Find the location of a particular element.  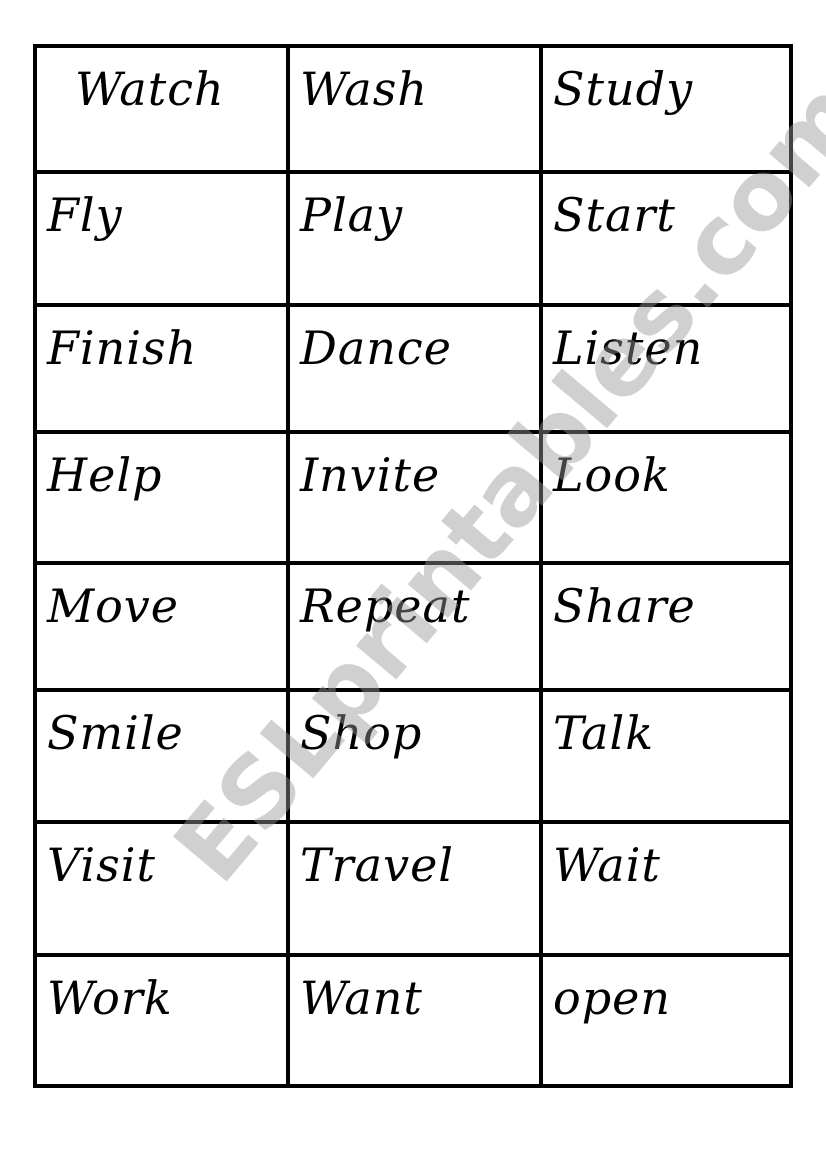

word-card: Talk is located at coordinates (666, 758).